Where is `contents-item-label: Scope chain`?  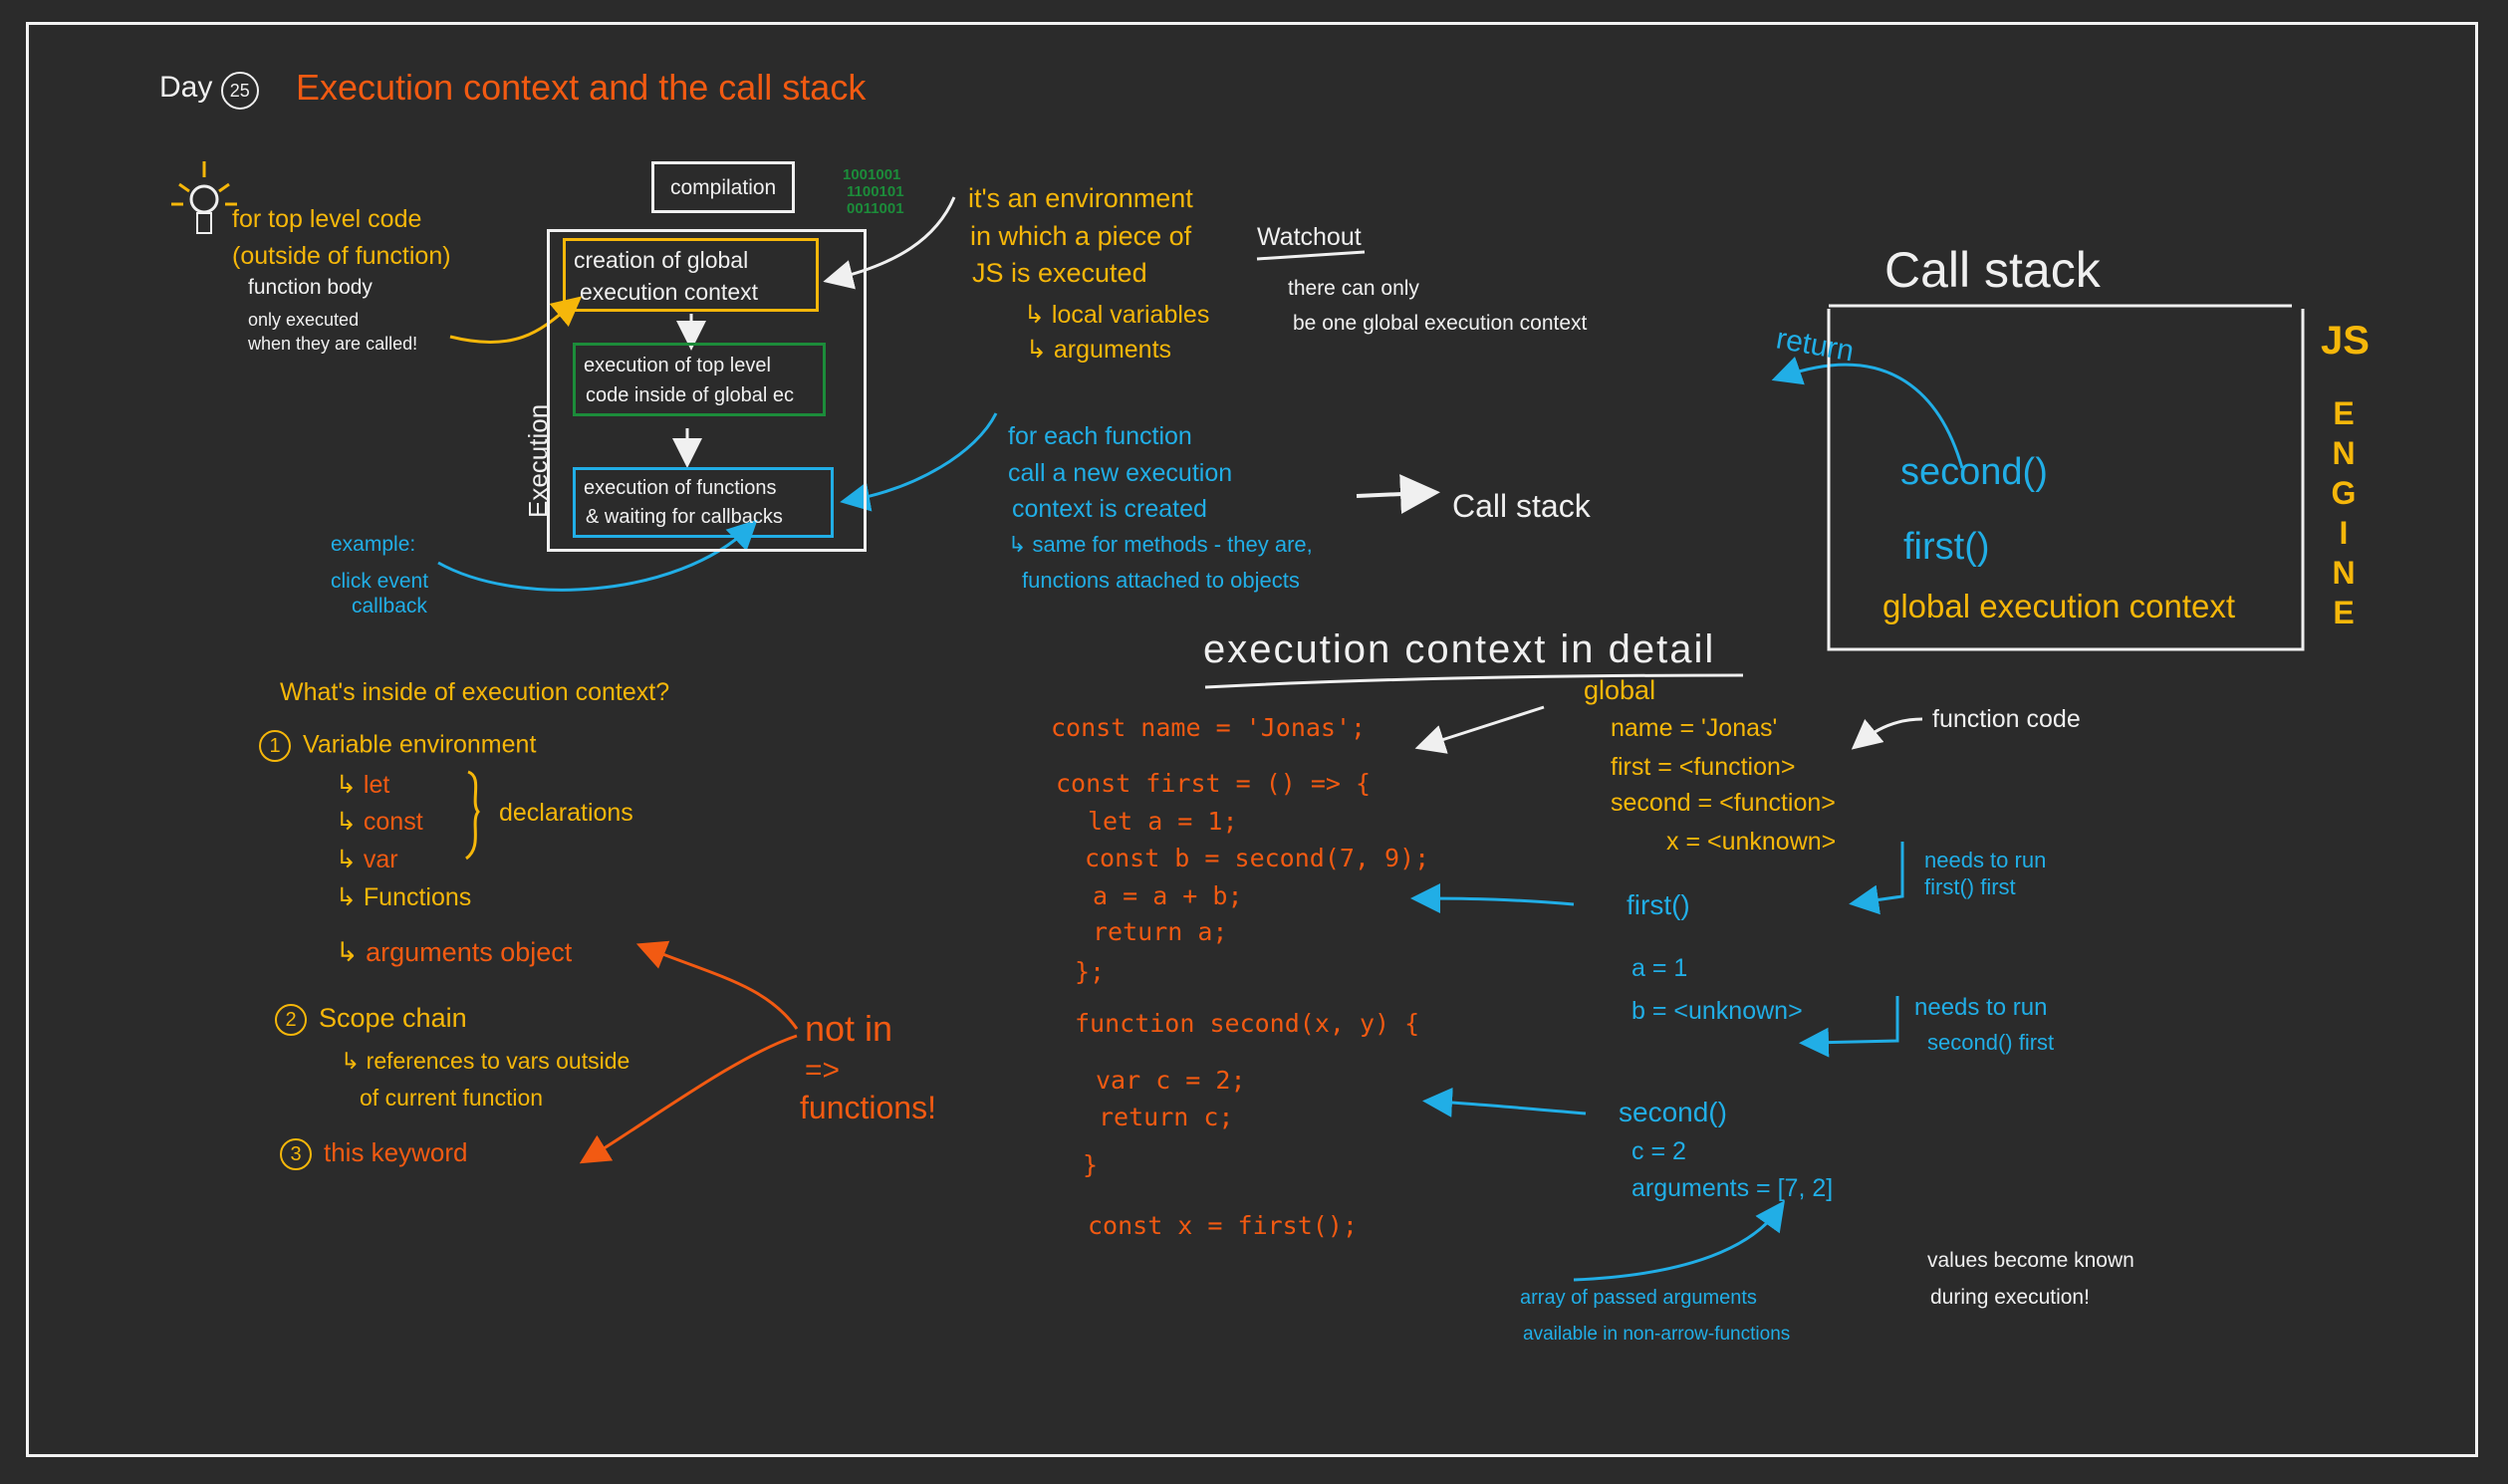
contents-item-label: Scope chain is located at coordinates (393, 1018).